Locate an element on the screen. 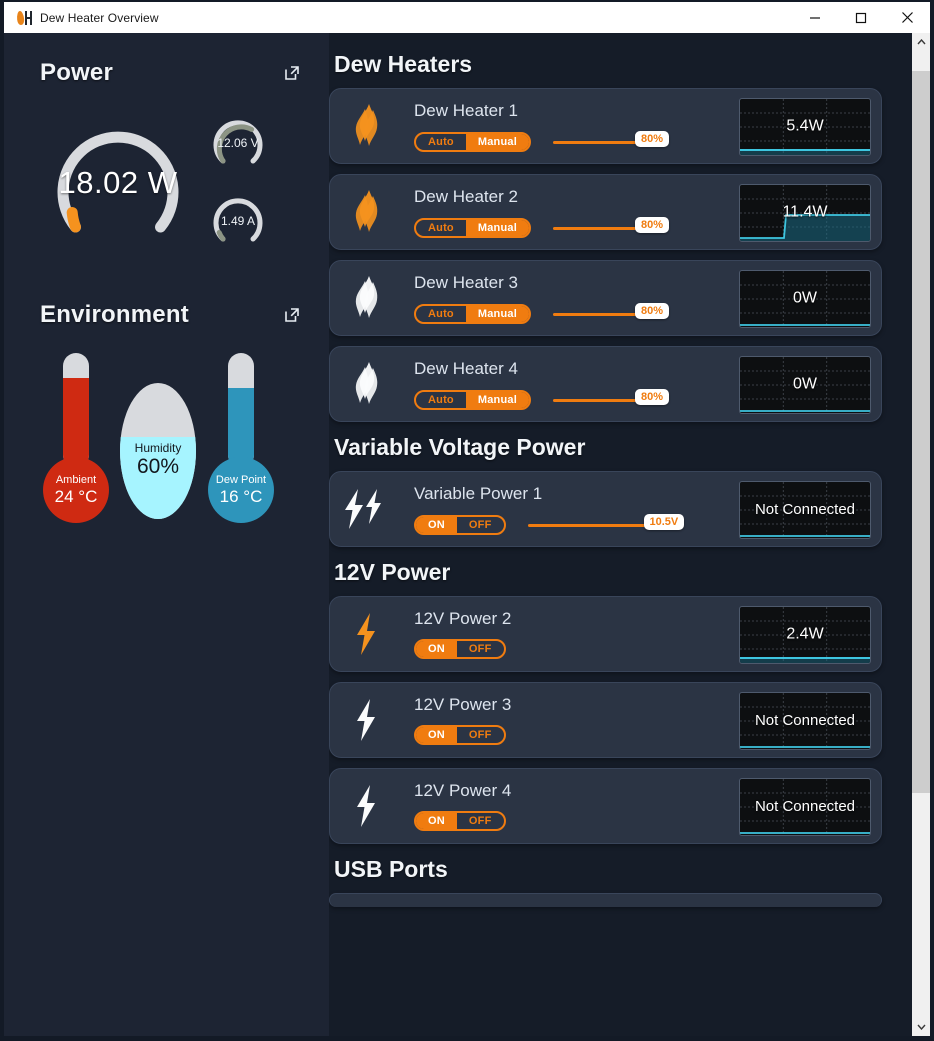  device-card: Dew Heater 2 Auto Manual 80% 11.4W is located at coordinates (605, 212).